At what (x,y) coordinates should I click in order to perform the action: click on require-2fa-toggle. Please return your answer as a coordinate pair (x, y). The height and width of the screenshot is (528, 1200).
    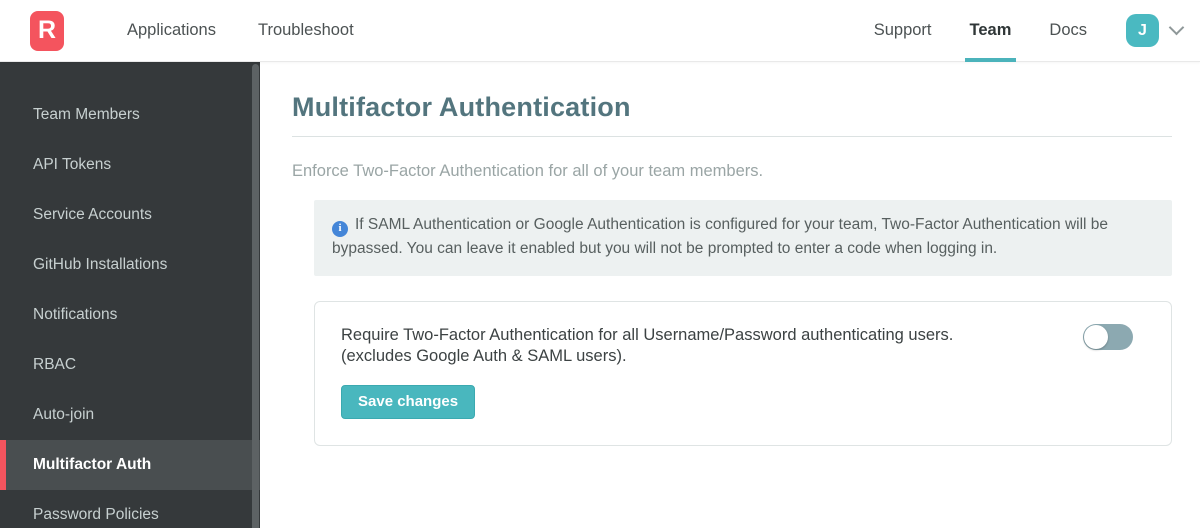
    Looking at the image, I should click on (1108, 337).